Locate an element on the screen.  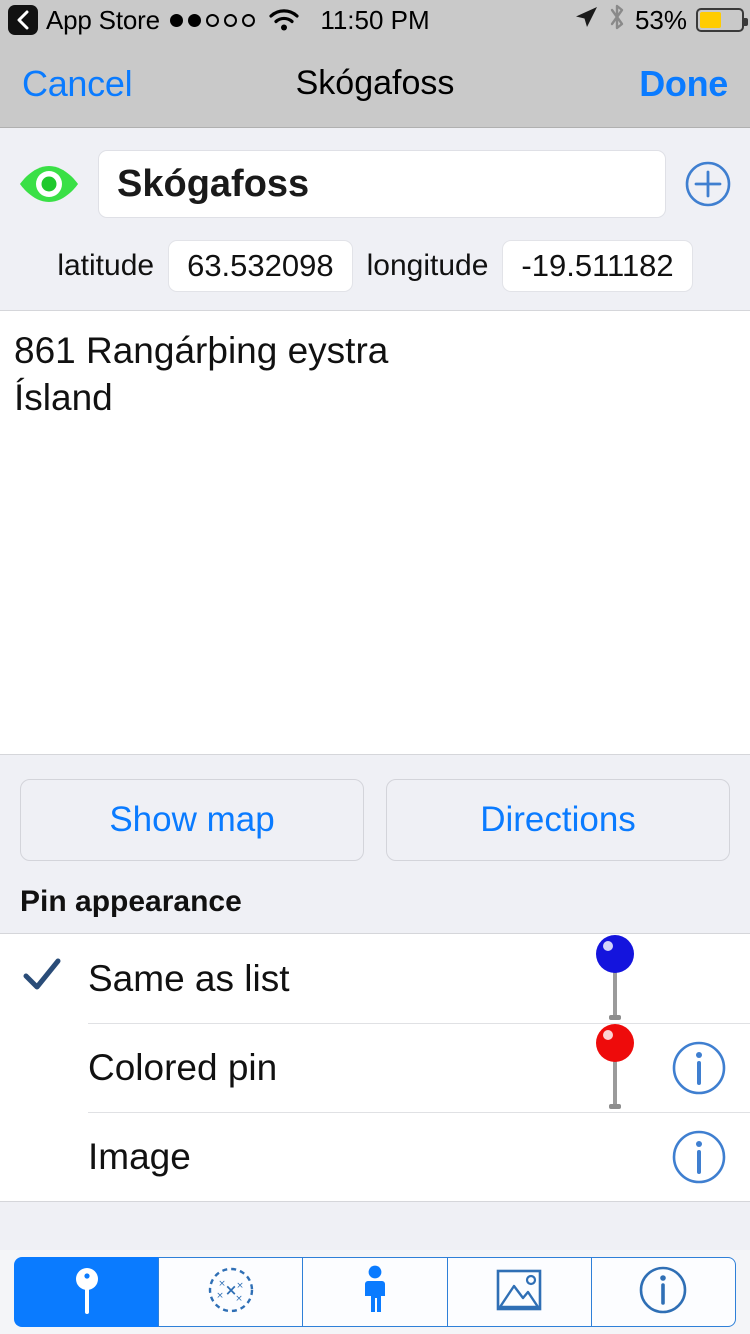
tab-pin is located at coordinates (86, 1292).